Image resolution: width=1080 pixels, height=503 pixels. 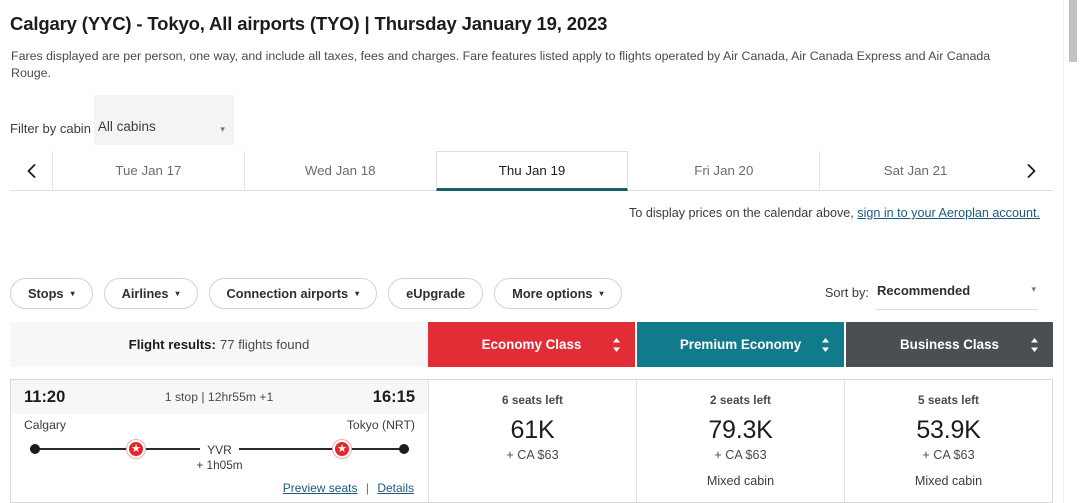 What do you see at coordinates (35, 449) in the screenshot?
I see `origin-dot-icon` at bounding box center [35, 449].